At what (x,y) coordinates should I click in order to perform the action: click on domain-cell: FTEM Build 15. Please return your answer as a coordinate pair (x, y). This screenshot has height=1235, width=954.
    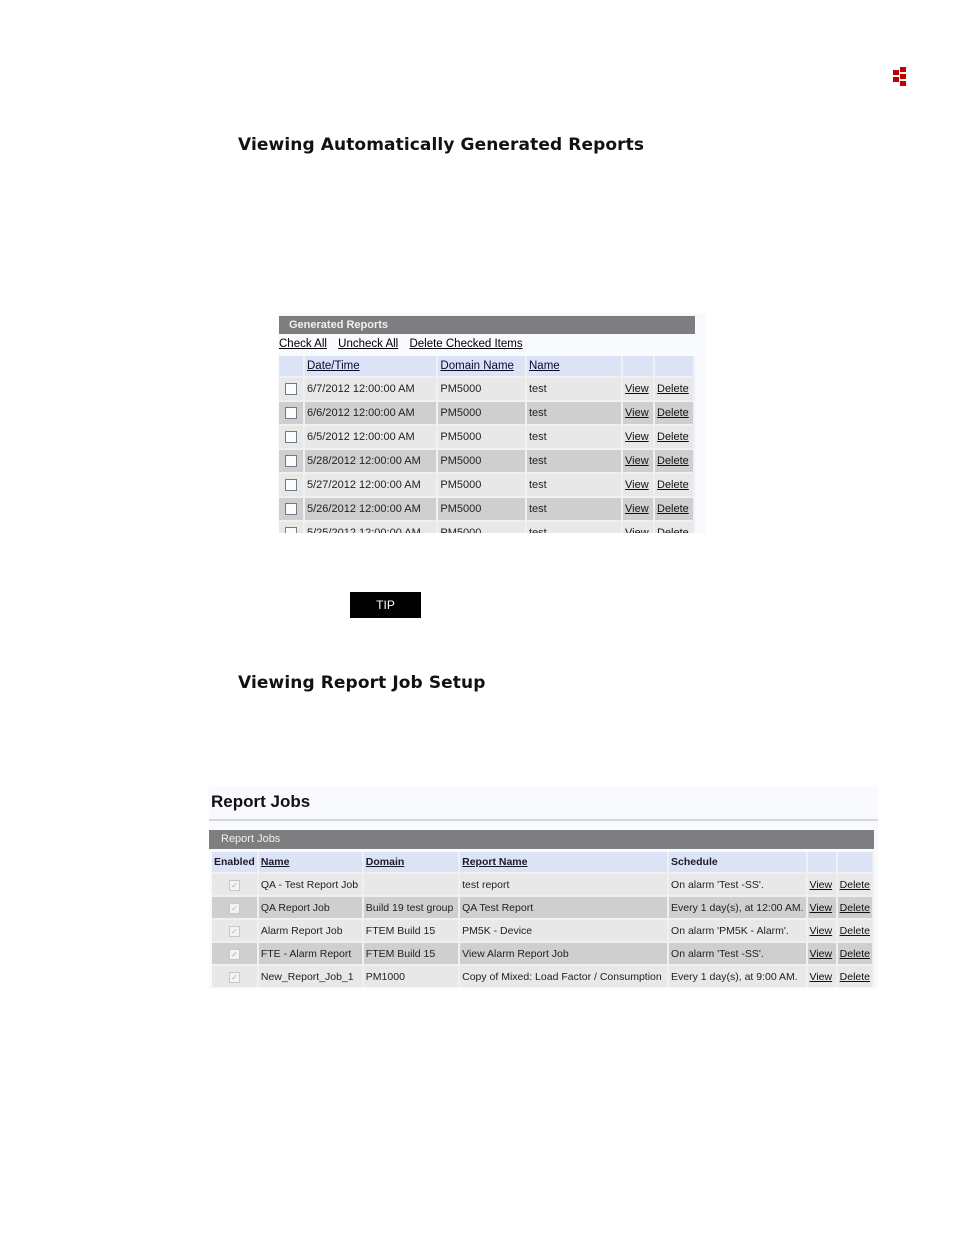
    Looking at the image, I should click on (411, 930).